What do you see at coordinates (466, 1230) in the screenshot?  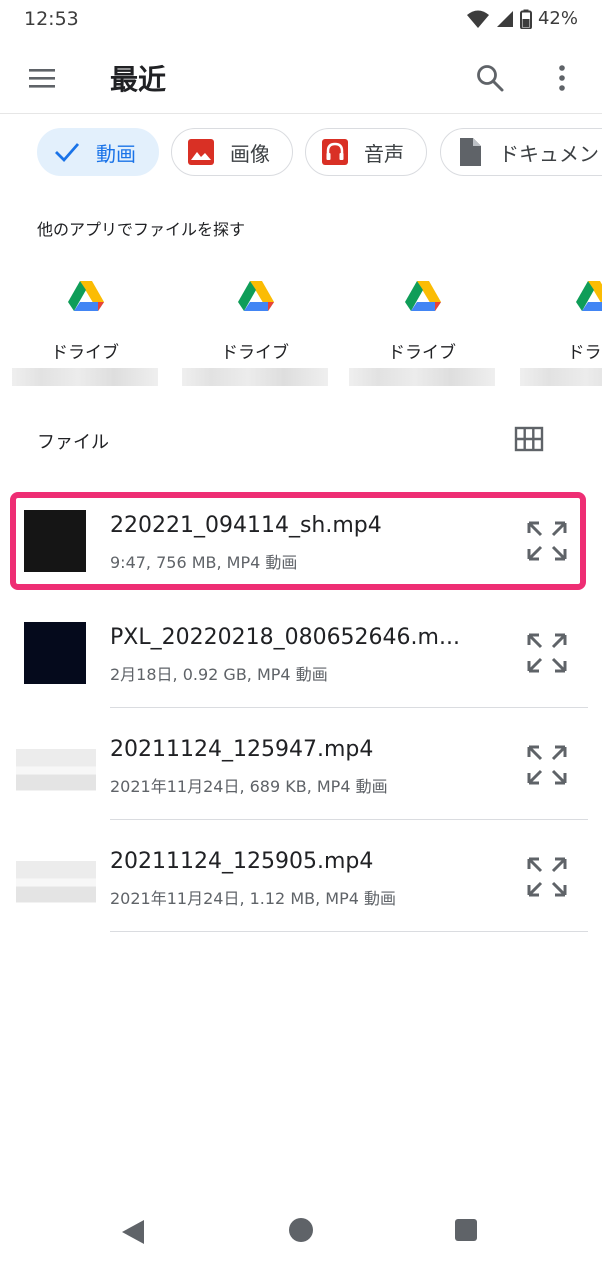 I see `recents-square-icon` at bounding box center [466, 1230].